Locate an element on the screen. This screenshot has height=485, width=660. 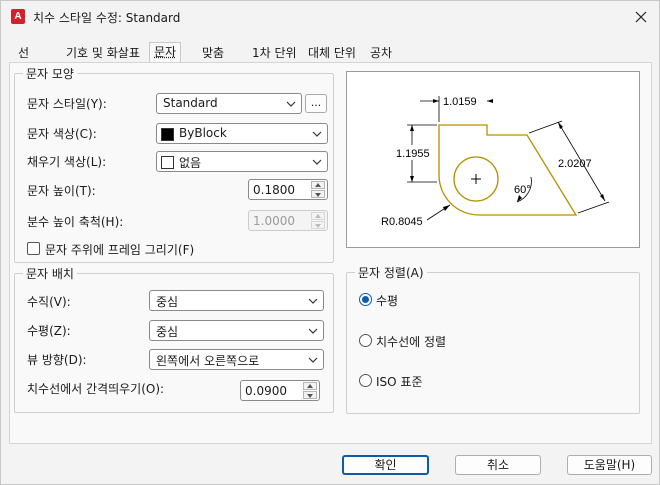
cancel-button: 취소 is located at coordinates (498, 465).